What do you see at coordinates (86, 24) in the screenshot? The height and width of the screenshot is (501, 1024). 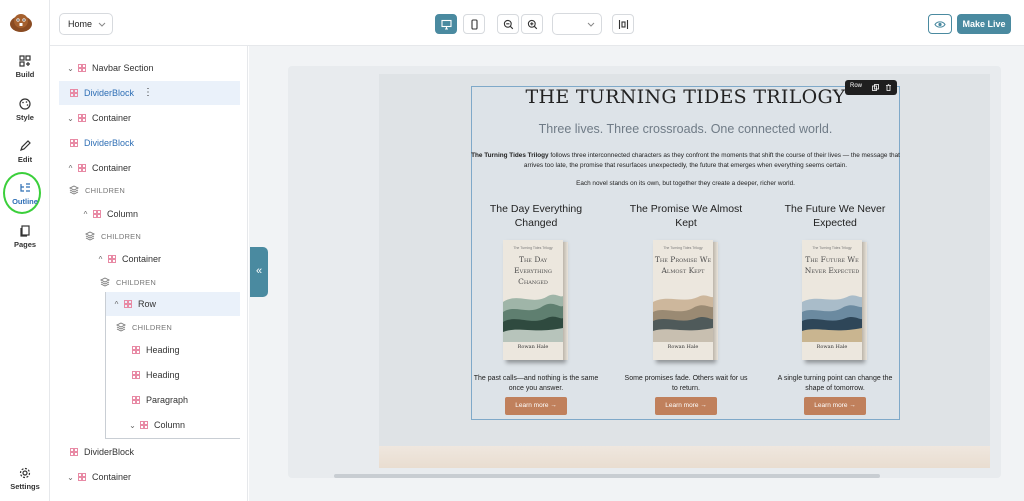 I see `page-select: Home` at bounding box center [86, 24].